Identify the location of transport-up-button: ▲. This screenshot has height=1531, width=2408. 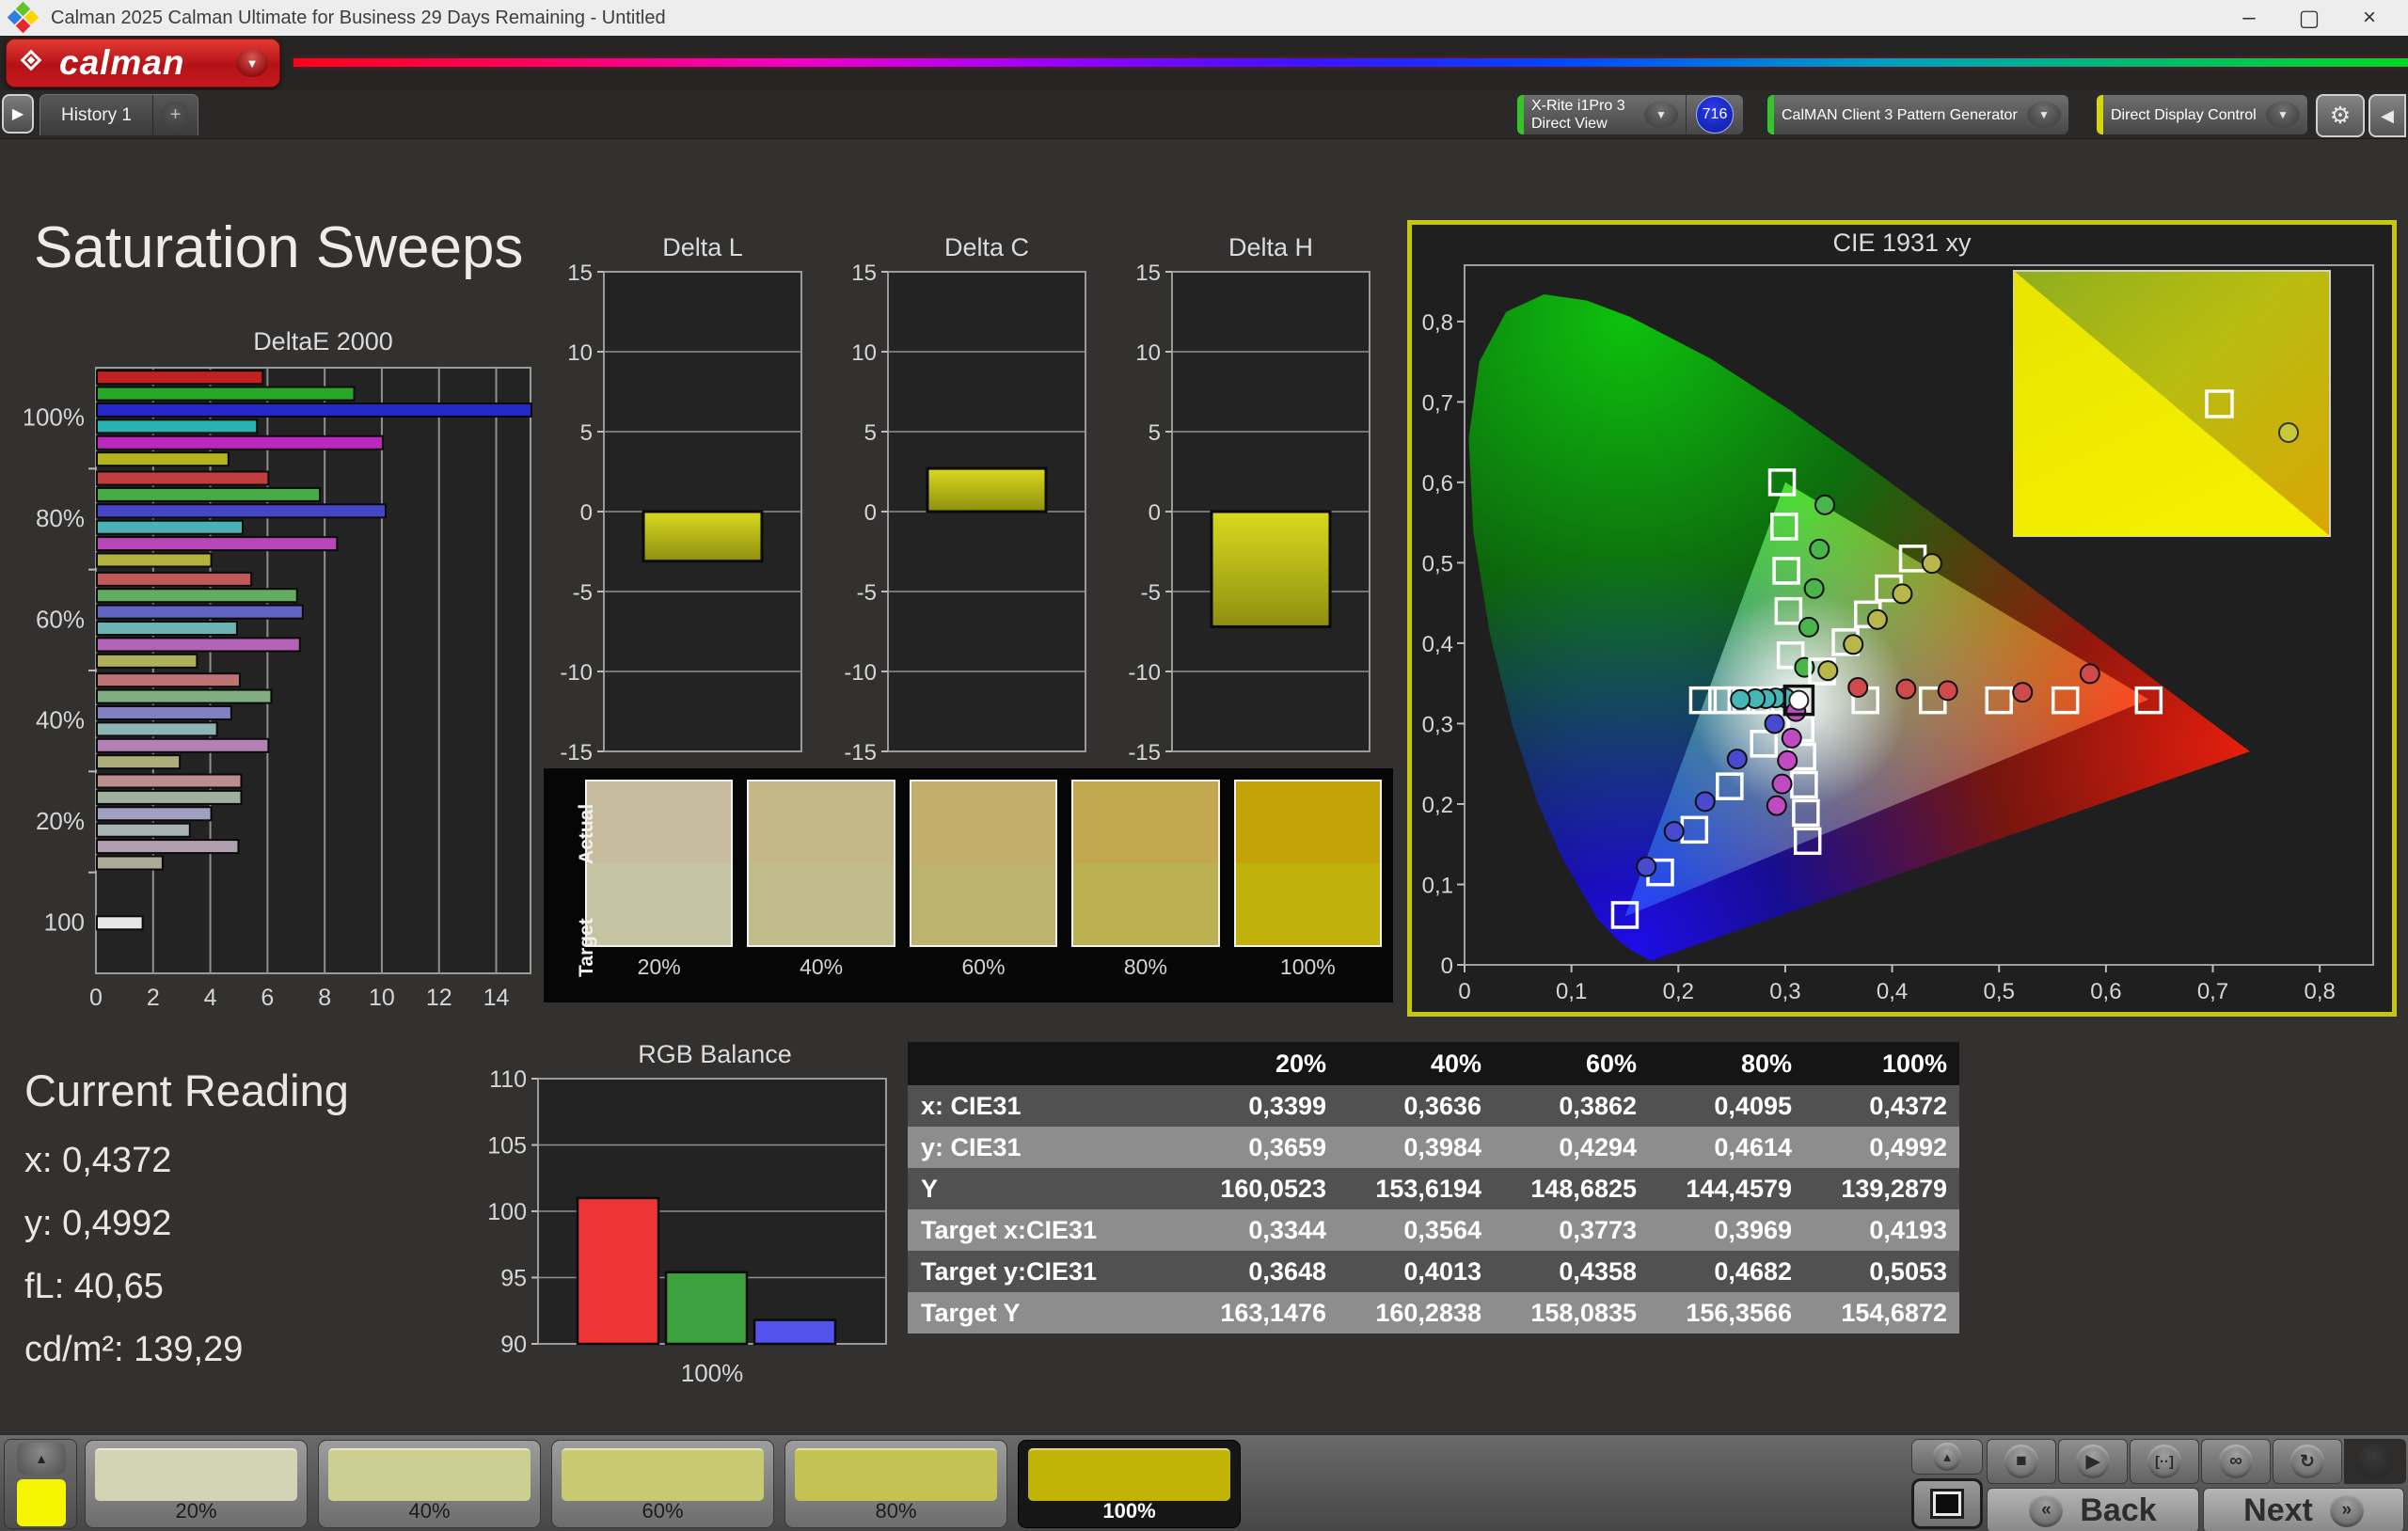
(1947, 1457).